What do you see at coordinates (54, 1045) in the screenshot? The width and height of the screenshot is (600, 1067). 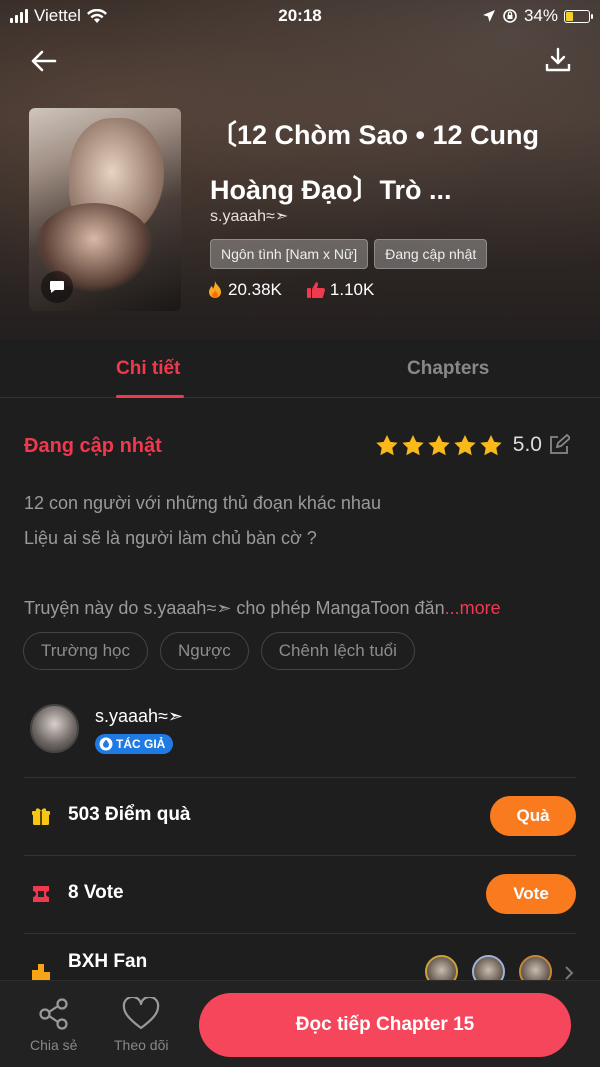 I see `share-label: Chia sẻ` at bounding box center [54, 1045].